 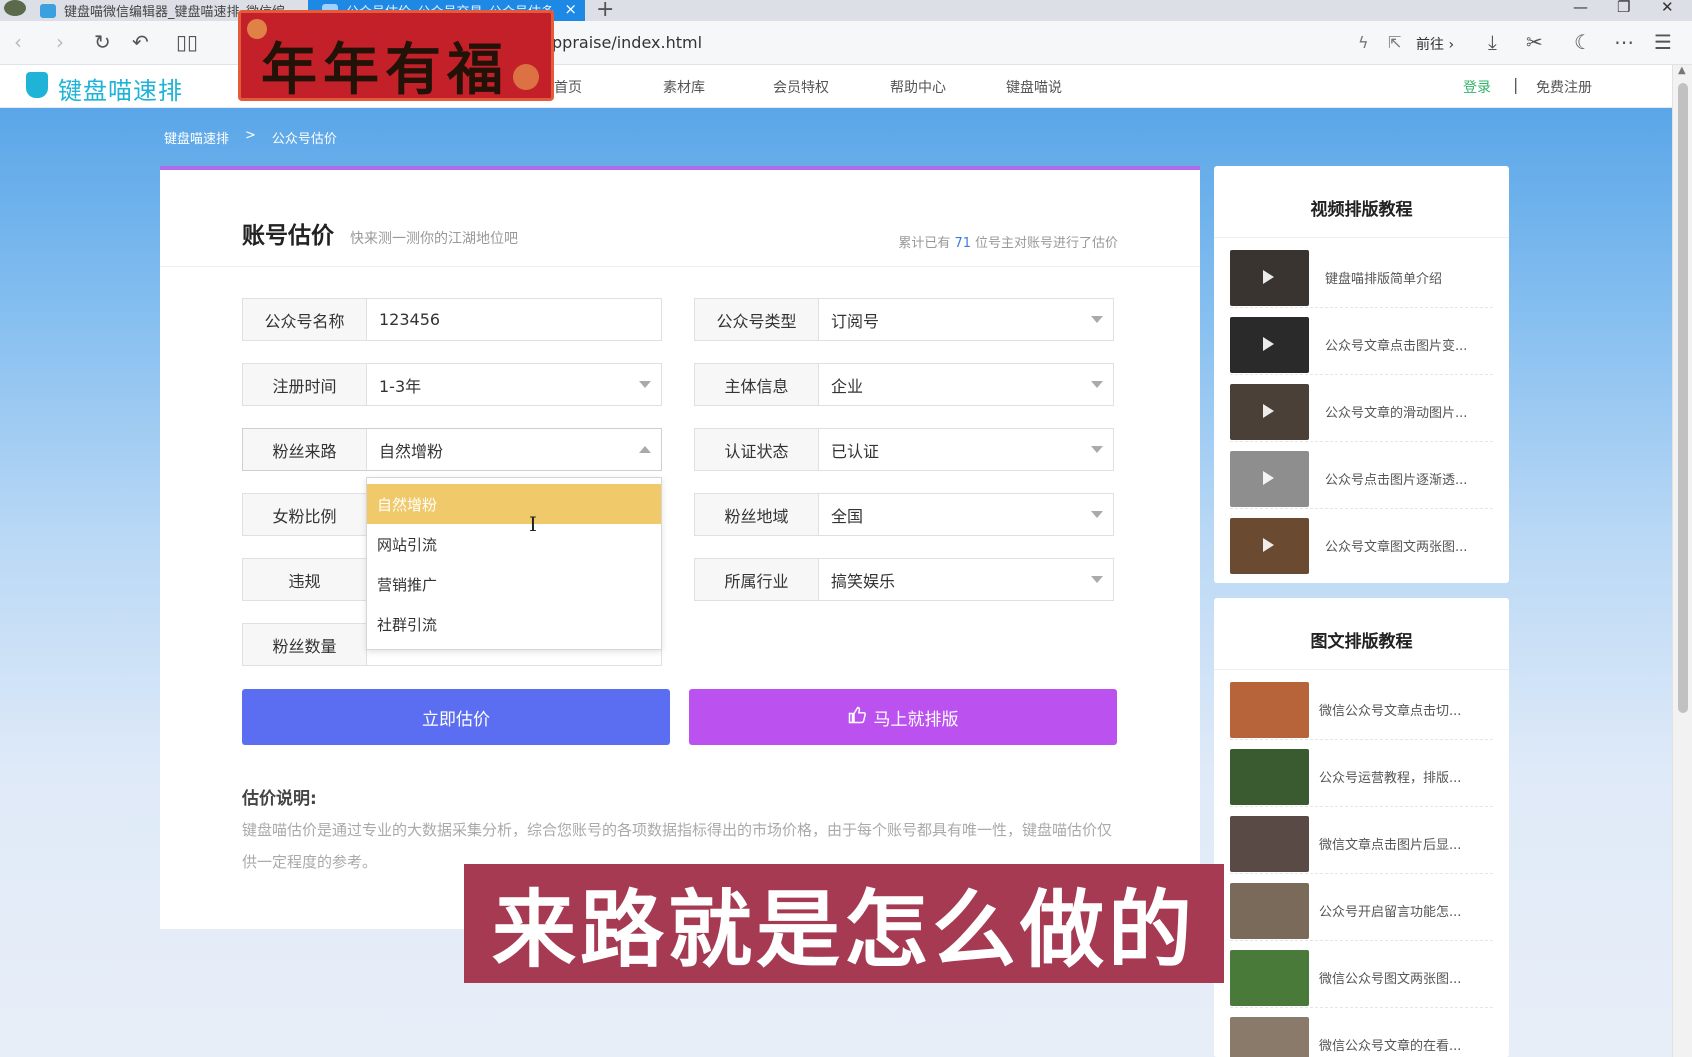 I want to click on forward-icon: ›, so click(x=60, y=42).